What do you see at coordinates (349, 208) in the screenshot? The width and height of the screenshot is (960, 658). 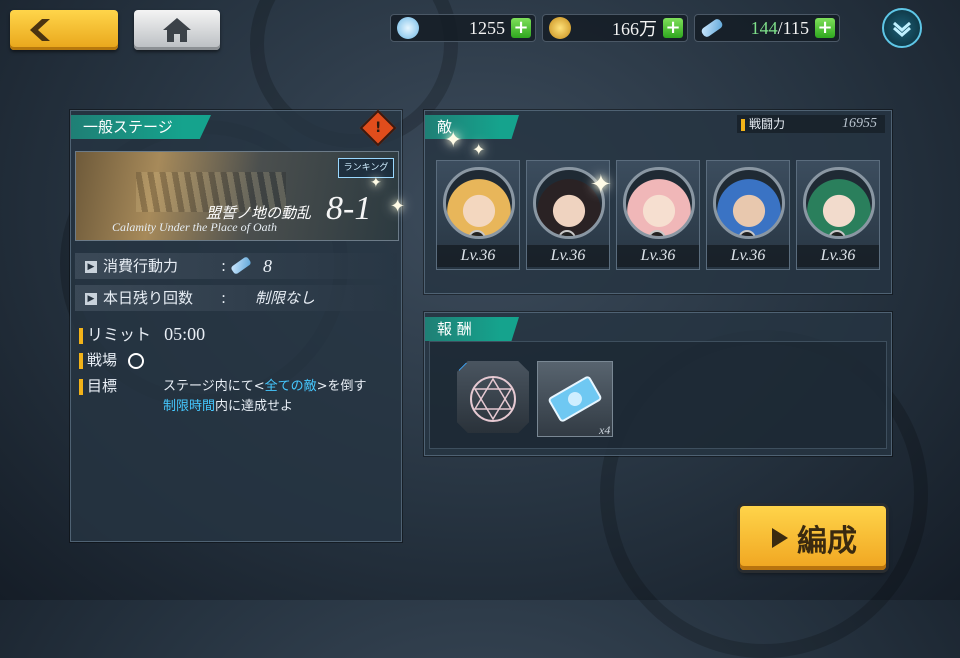 I see `stage-number: 8-1` at bounding box center [349, 208].